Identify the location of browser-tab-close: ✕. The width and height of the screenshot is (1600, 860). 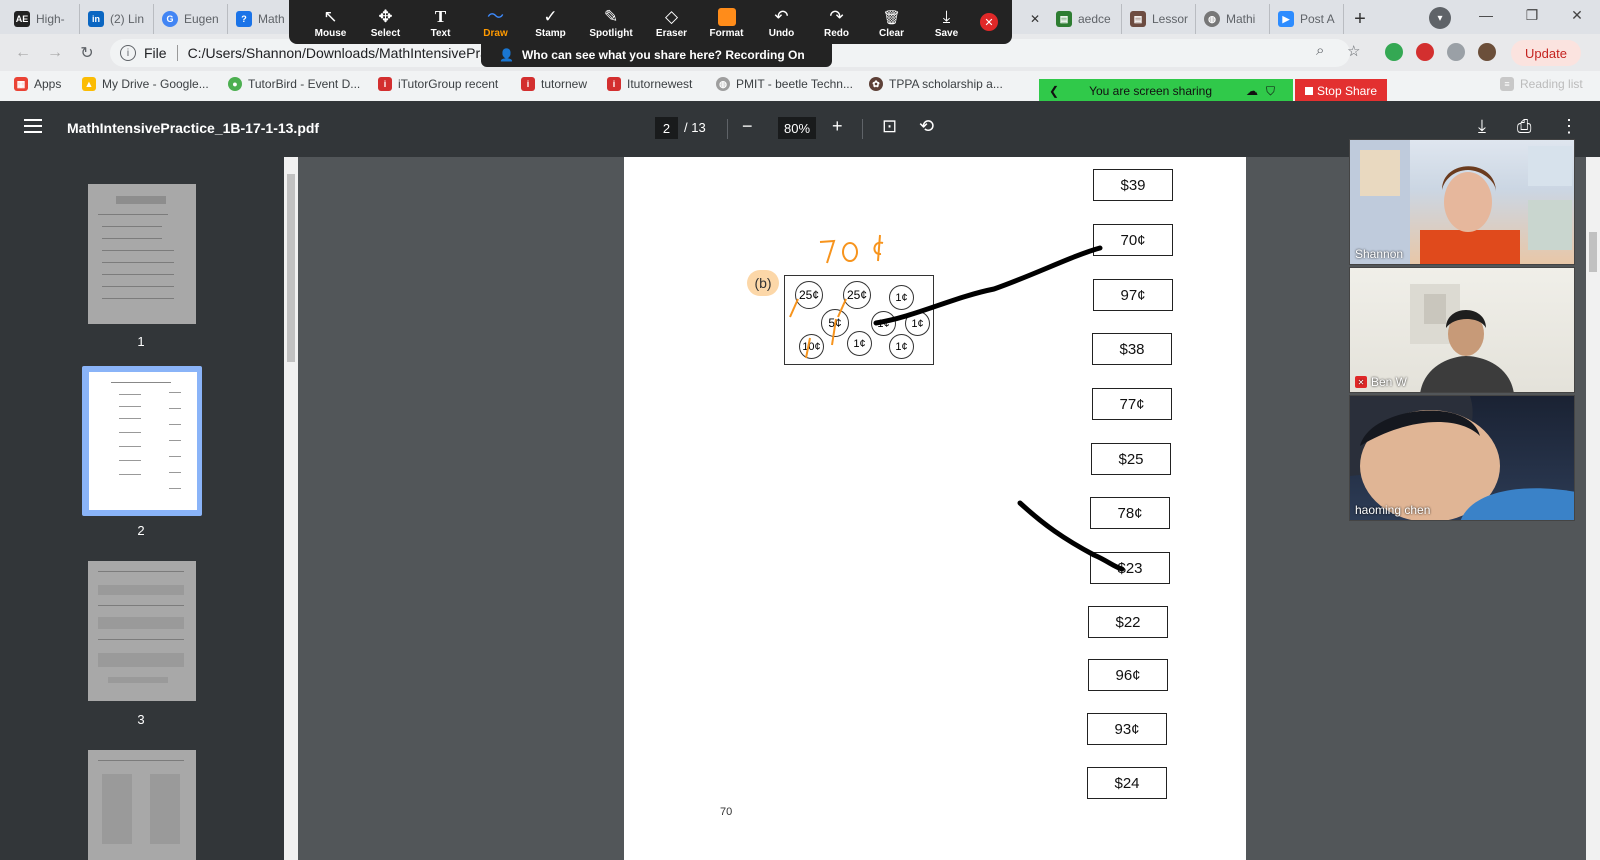
(1032, 19).